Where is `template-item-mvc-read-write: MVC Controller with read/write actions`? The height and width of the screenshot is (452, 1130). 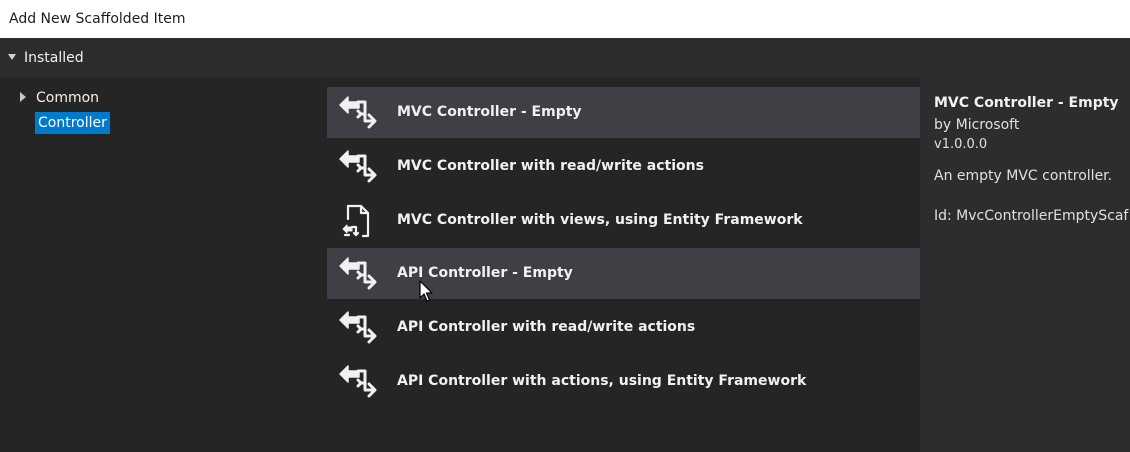
template-item-mvc-read-write: MVC Controller with read/write actions is located at coordinates (623, 166).